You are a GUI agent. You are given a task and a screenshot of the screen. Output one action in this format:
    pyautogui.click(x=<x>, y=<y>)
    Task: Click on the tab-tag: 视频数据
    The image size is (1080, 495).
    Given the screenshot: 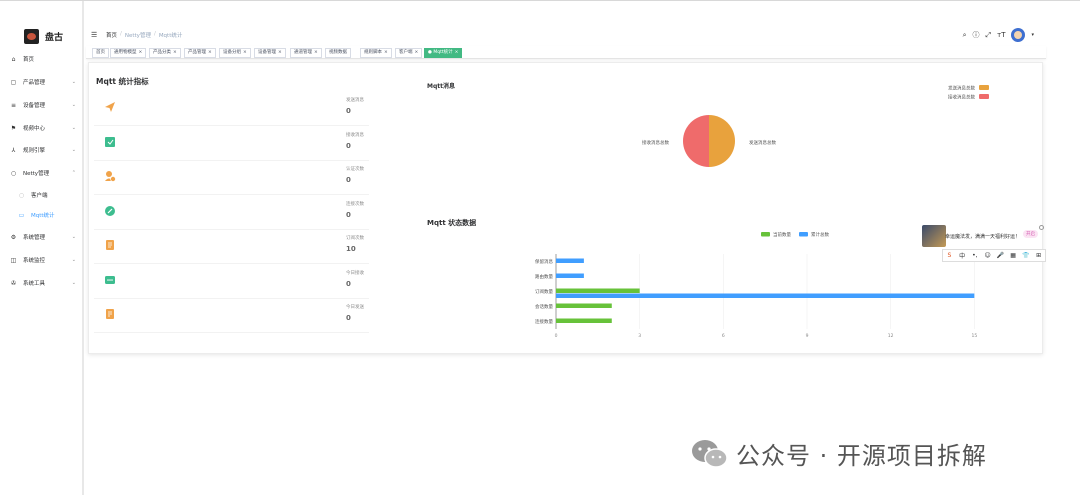 What is the action you would take?
    pyautogui.click(x=338, y=53)
    